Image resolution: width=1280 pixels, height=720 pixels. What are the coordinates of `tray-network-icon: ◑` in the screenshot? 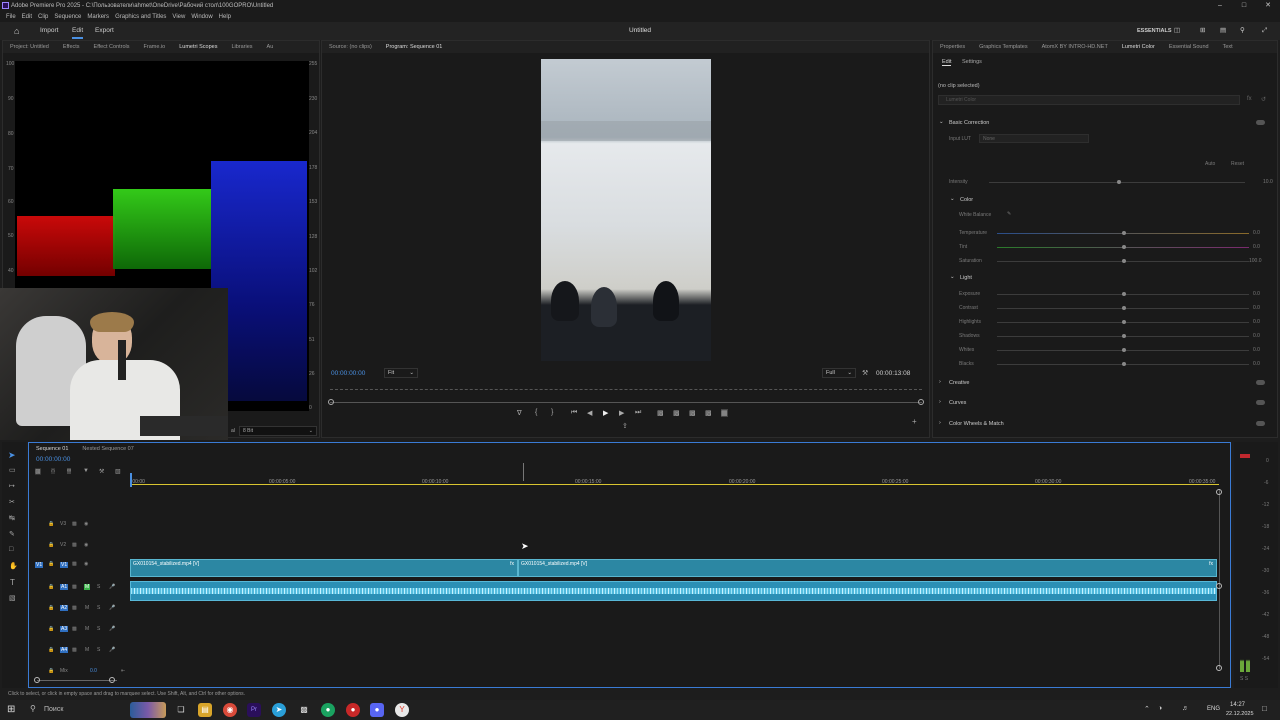 It's located at (1160, 708).